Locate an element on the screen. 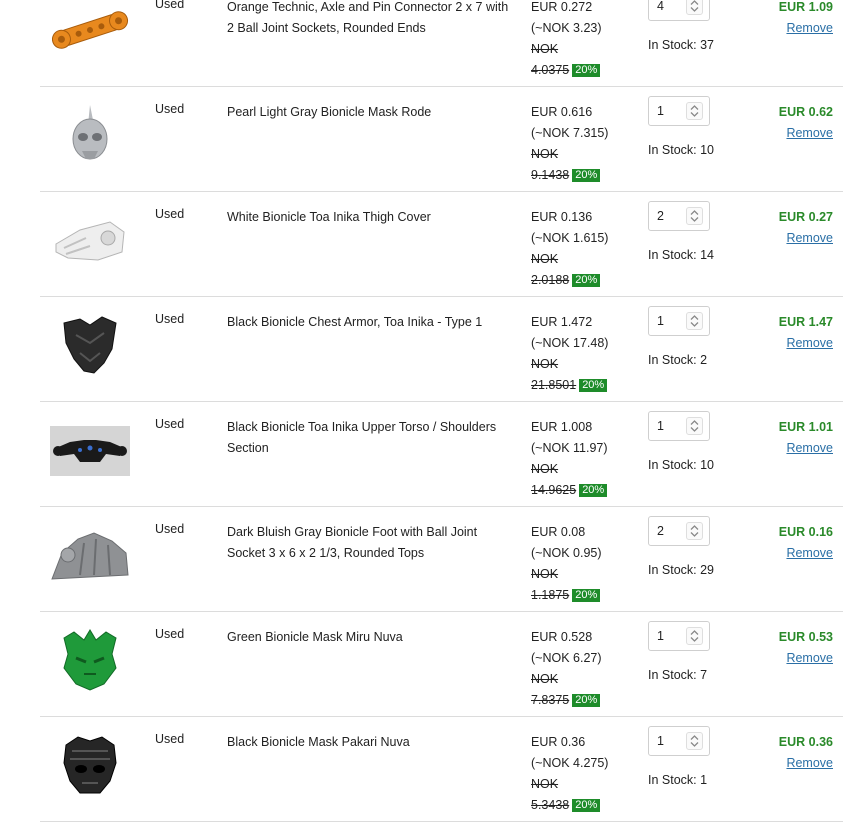 Image resolution: width=848 pixels, height=822 pixels. item-total-block: EUR 1.47 Remove is located at coordinates (806, 333).